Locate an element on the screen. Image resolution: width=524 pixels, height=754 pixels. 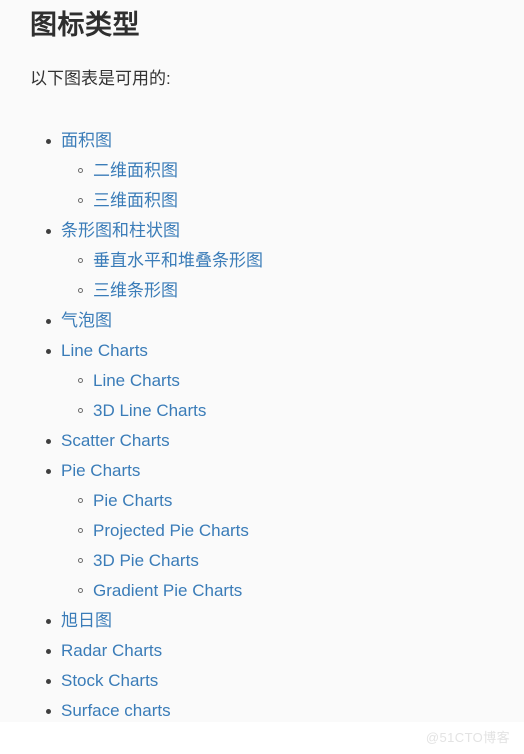
list-item-row: Radar Charts is located at coordinates (273, 651).